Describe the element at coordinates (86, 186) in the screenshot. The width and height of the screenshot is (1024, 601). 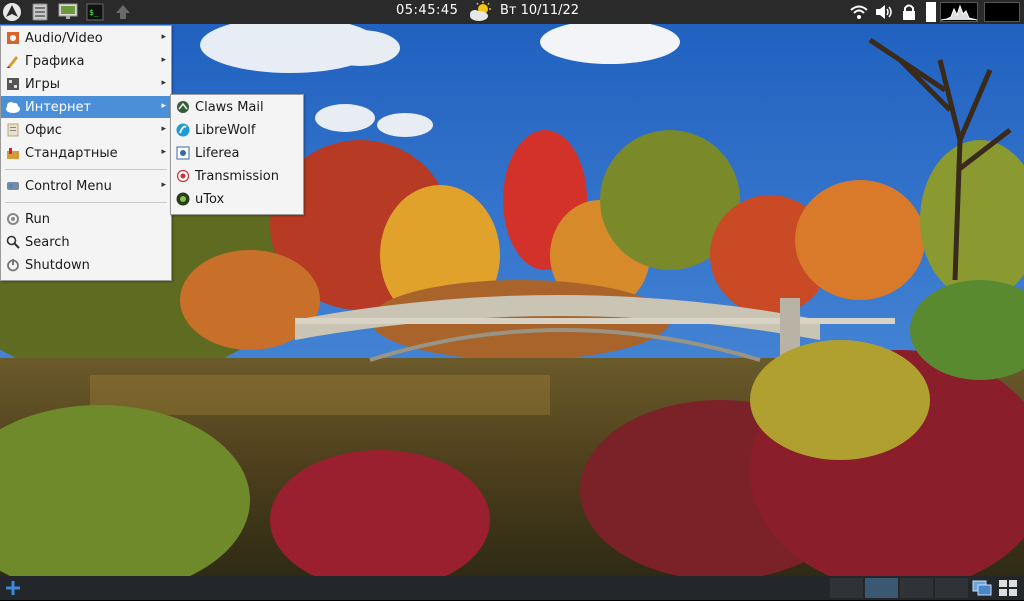
I see `menu-item-control-menu: Control Menu ▸` at that location.